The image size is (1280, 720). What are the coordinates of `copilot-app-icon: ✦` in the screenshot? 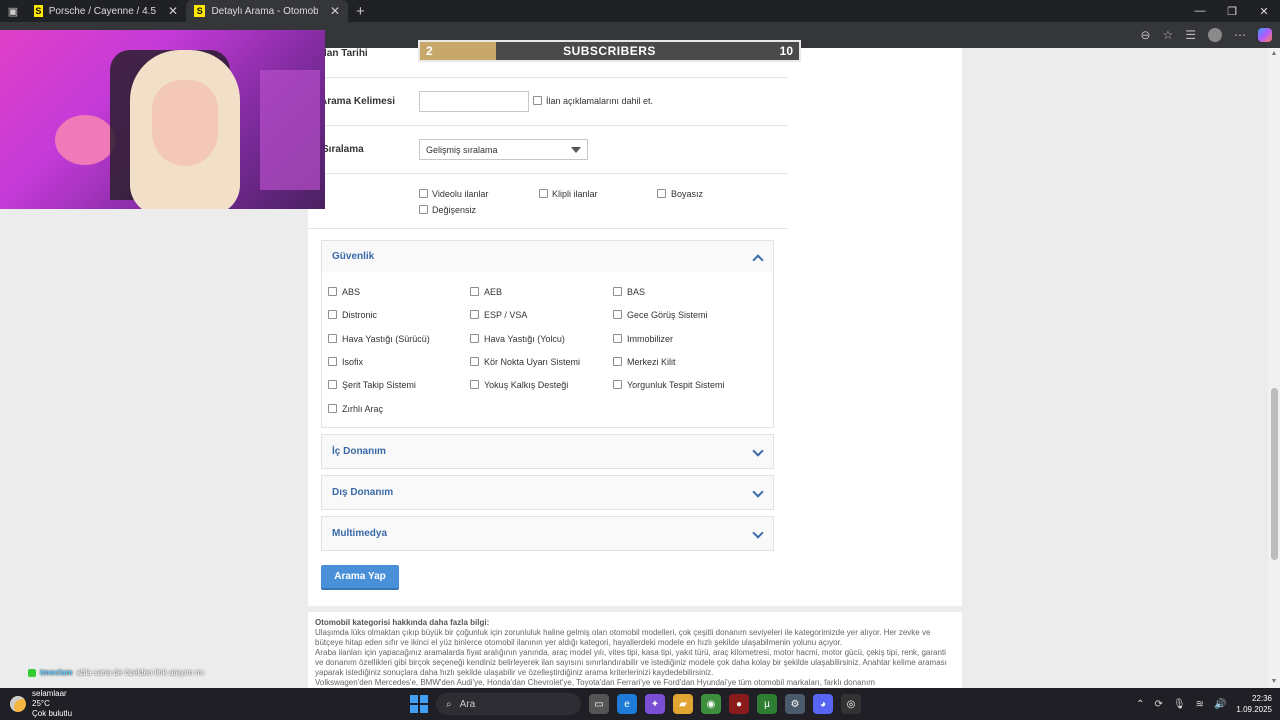 It's located at (655, 704).